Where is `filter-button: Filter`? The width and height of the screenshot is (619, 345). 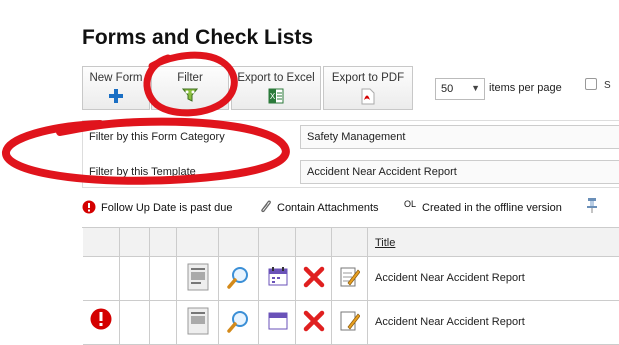
filter-button: Filter is located at coordinates (190, 88).